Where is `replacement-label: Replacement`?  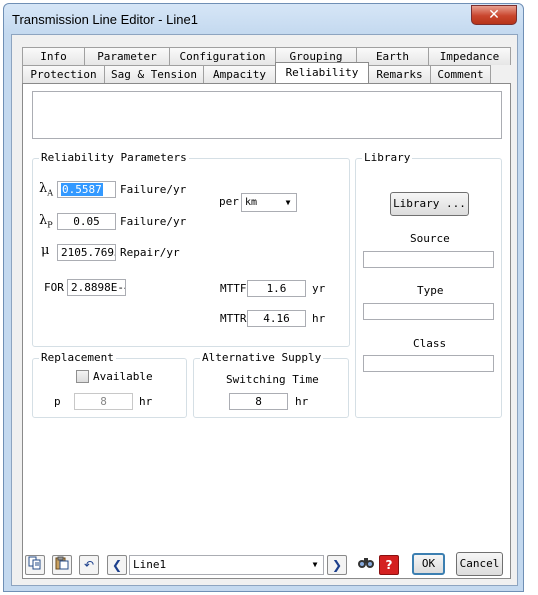
replacement-label: Replacement is located at coordinates (77, 357).